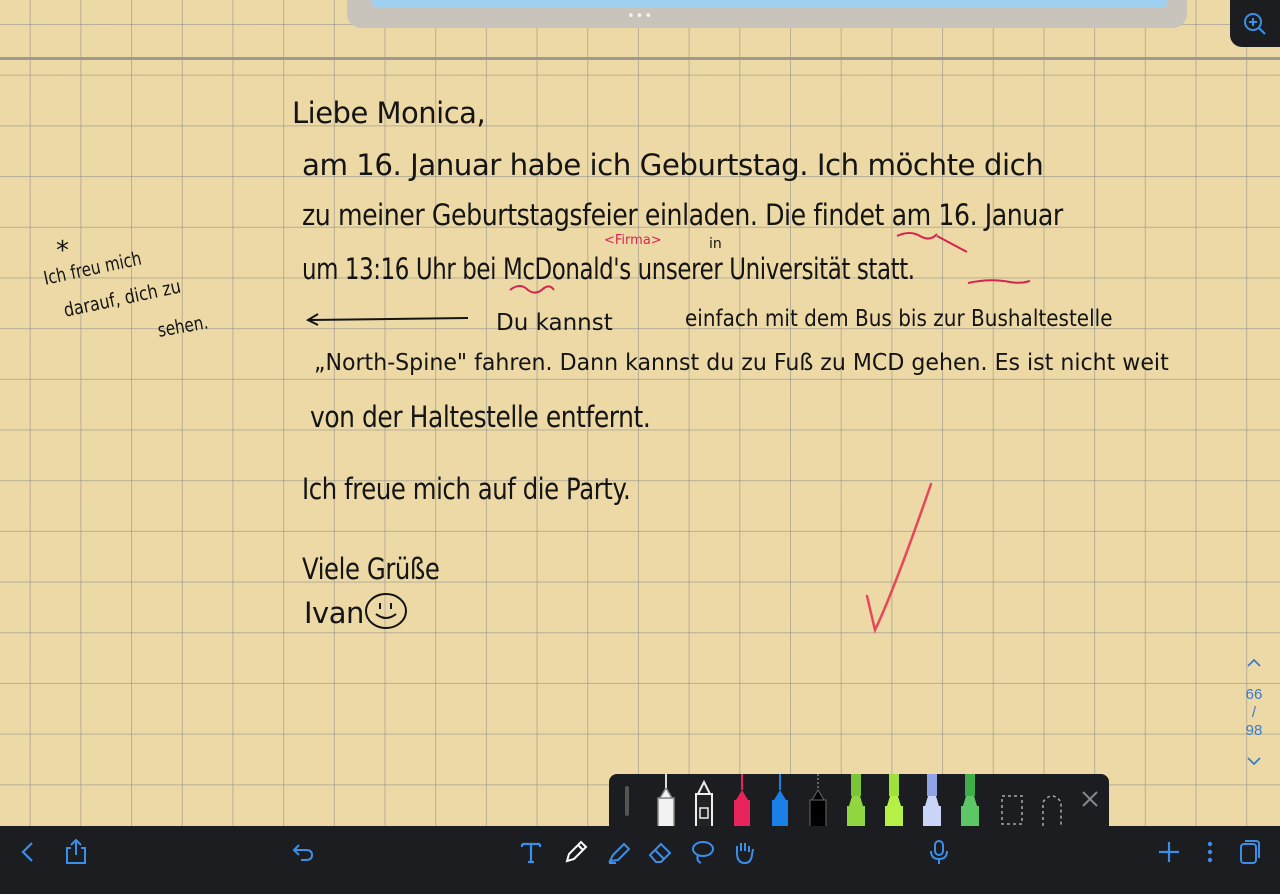 Image resolution: width=1280 pixels, height=894 pixels. I want to click on more-icon, so click(1210, 852).